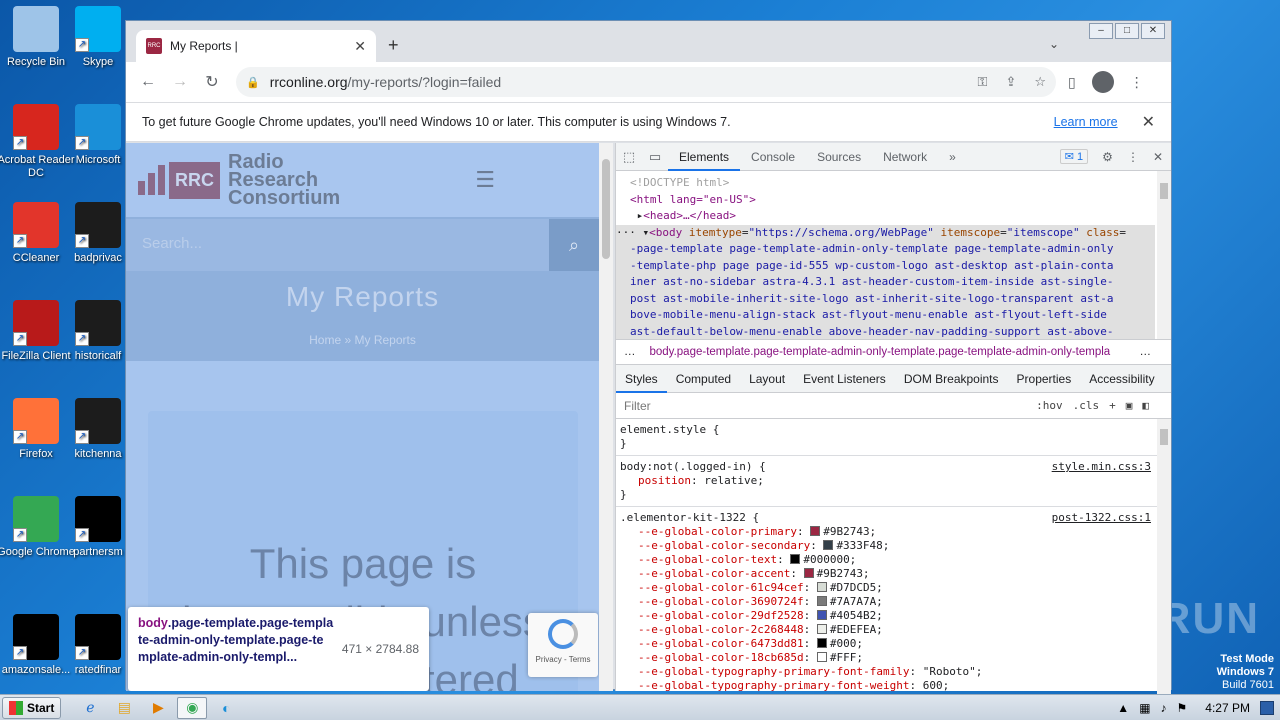 Image resolution: width=1280 pixels, height=720 pixels. Describe the element at coordinates (893, 437) in the screenshot. I see `rule-element-style: element.style { }` at that location.